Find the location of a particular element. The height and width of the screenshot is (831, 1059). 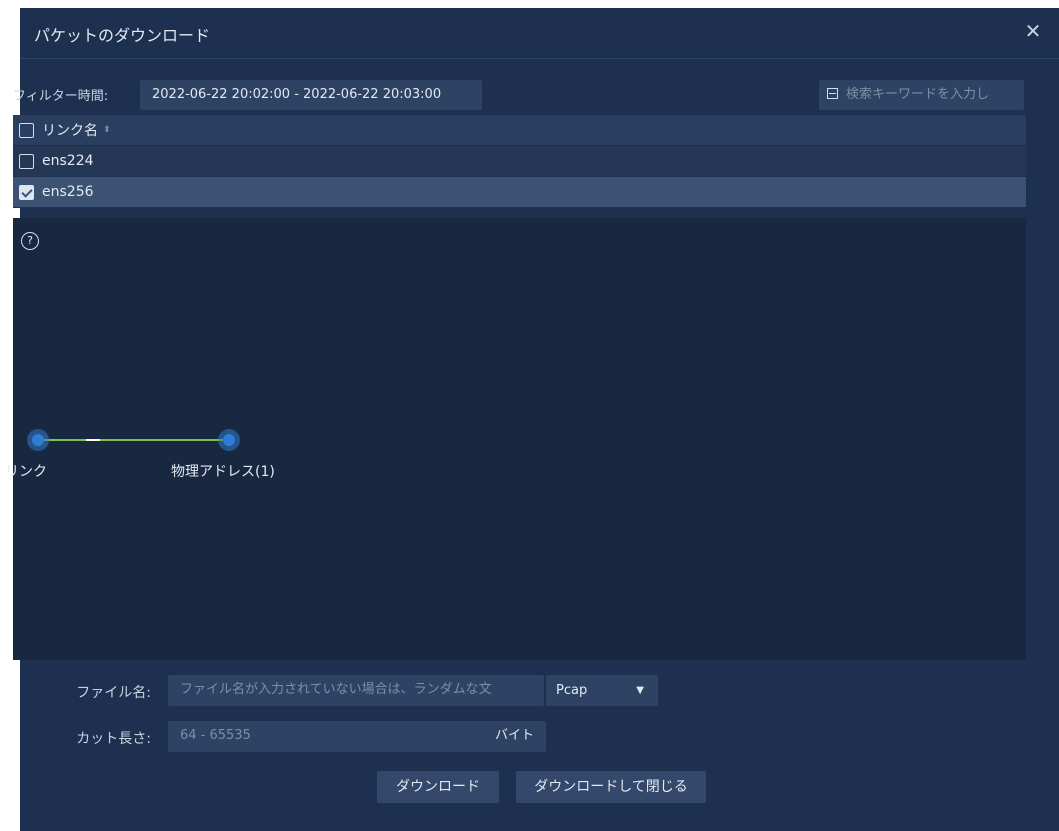

collapse-icon is located at coordinates (832, 93).